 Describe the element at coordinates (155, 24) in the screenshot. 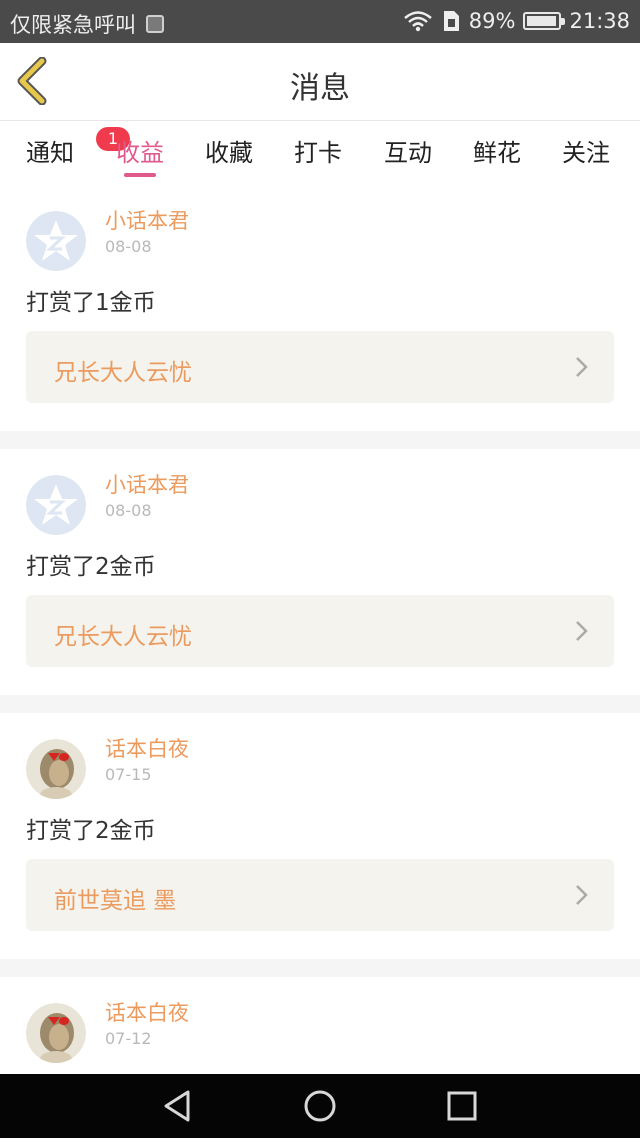

I see `picture-icon` at that location.